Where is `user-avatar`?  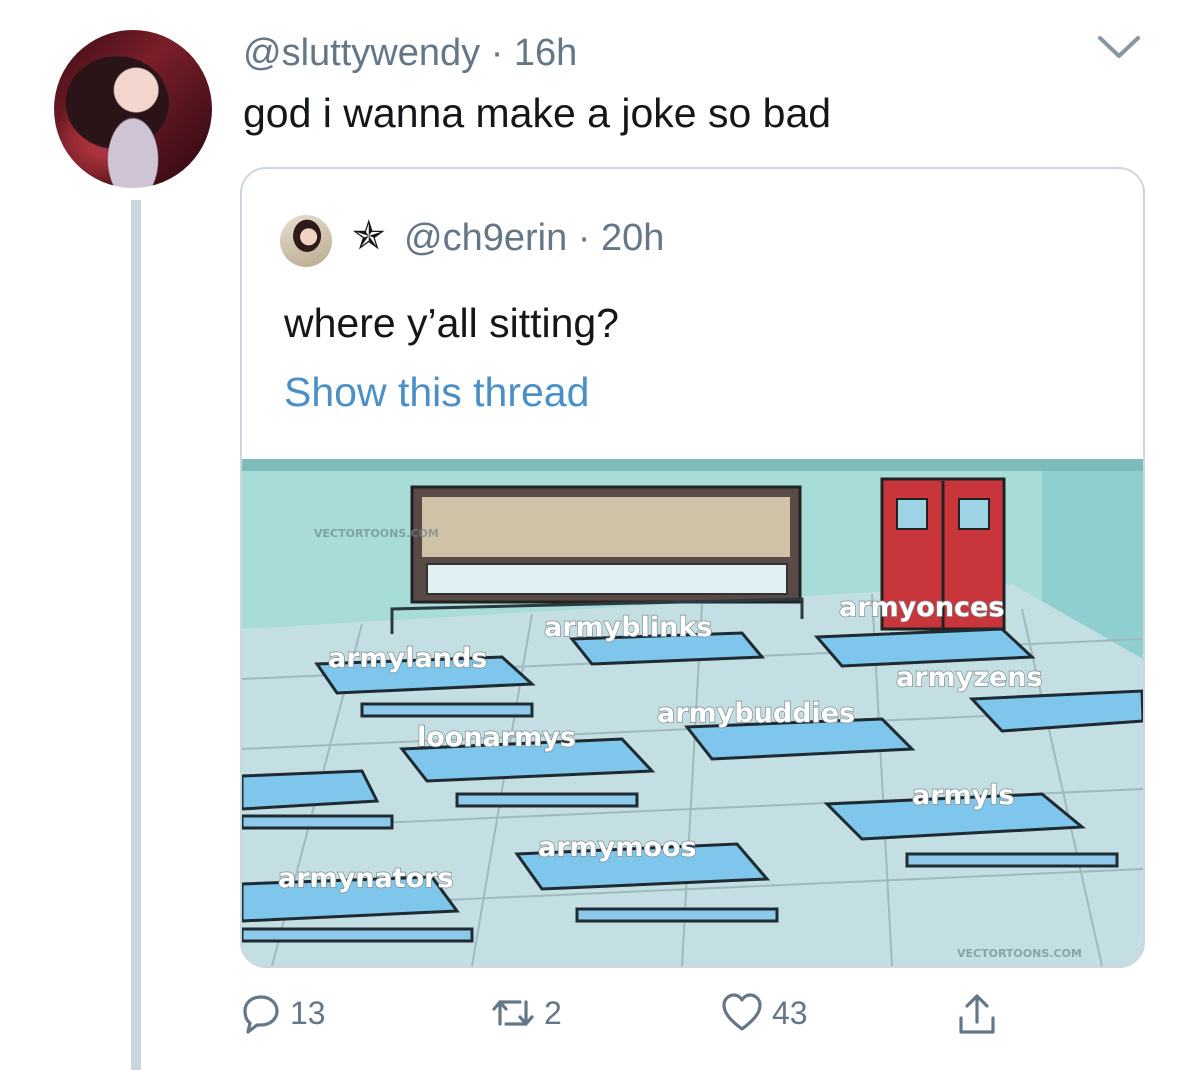 user-avatar is located at coordinates (133, 109).